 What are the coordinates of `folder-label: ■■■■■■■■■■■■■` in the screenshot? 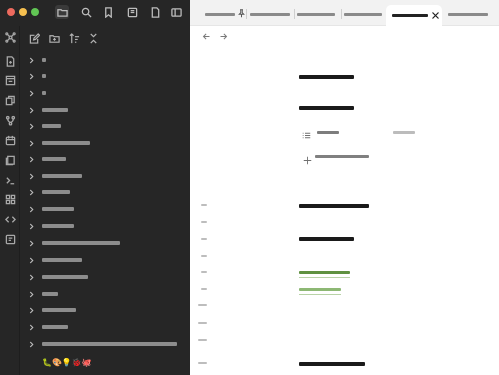 It's located at (58, 209).